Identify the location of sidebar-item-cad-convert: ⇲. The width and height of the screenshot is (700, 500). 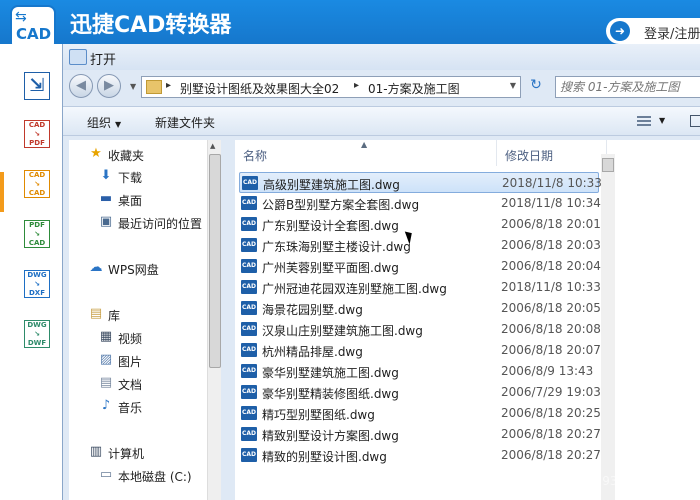
(38, 87).